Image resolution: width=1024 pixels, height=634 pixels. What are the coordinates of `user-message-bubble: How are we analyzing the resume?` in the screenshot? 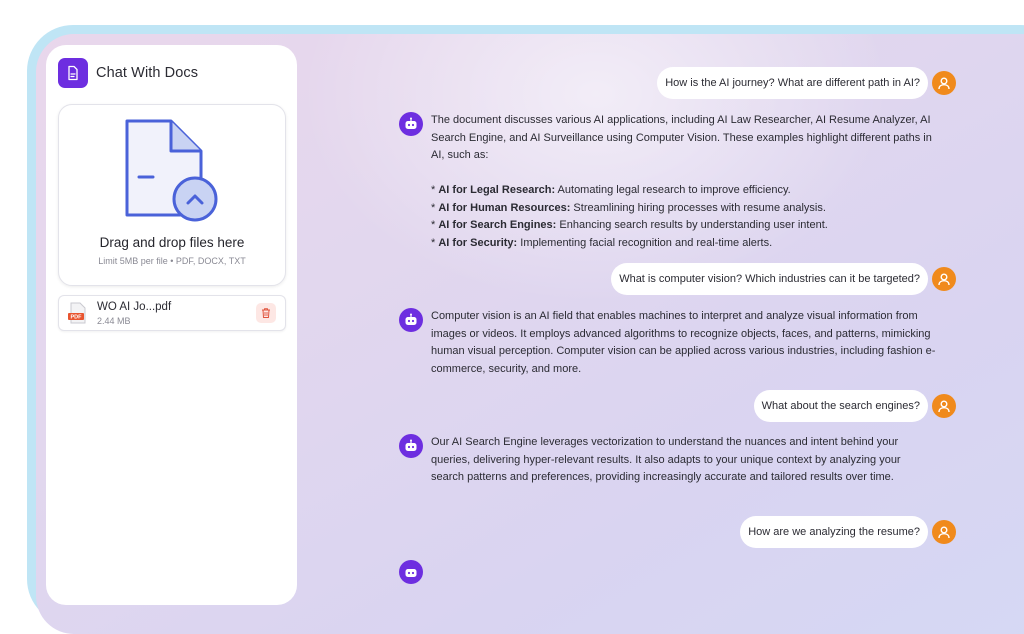 It's located at (834, 532).